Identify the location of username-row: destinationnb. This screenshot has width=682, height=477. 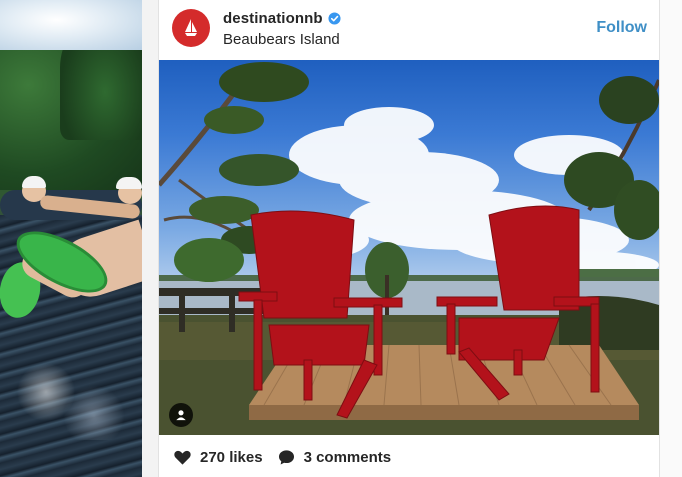
(282, 18).